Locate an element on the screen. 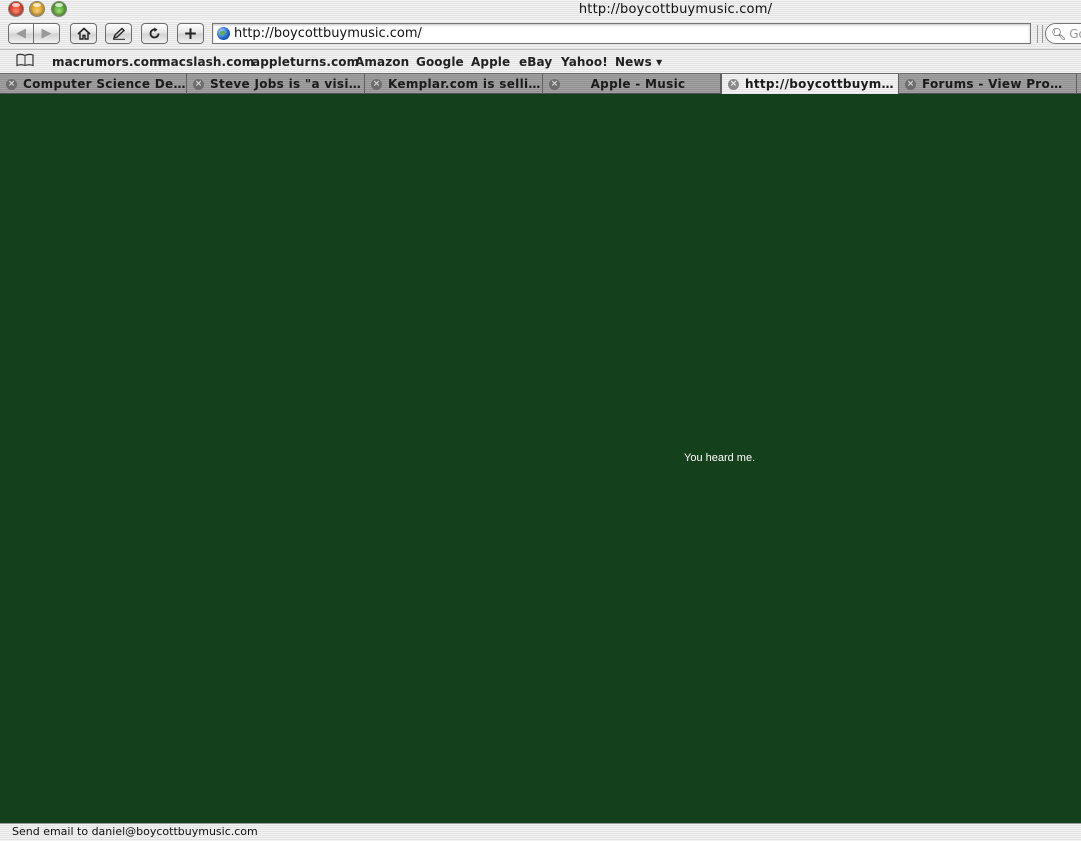  status-bar: Send email to daniel@boycottbuymusic.com is located at coordinates (540, 832).